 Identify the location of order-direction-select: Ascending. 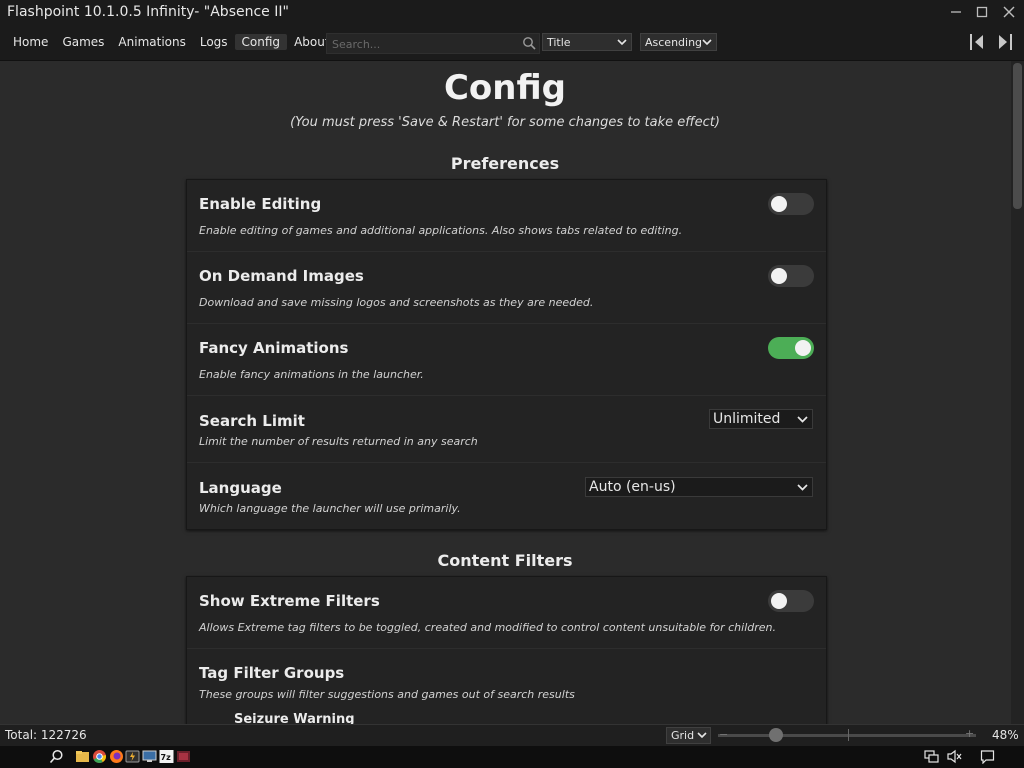
(678, 42).